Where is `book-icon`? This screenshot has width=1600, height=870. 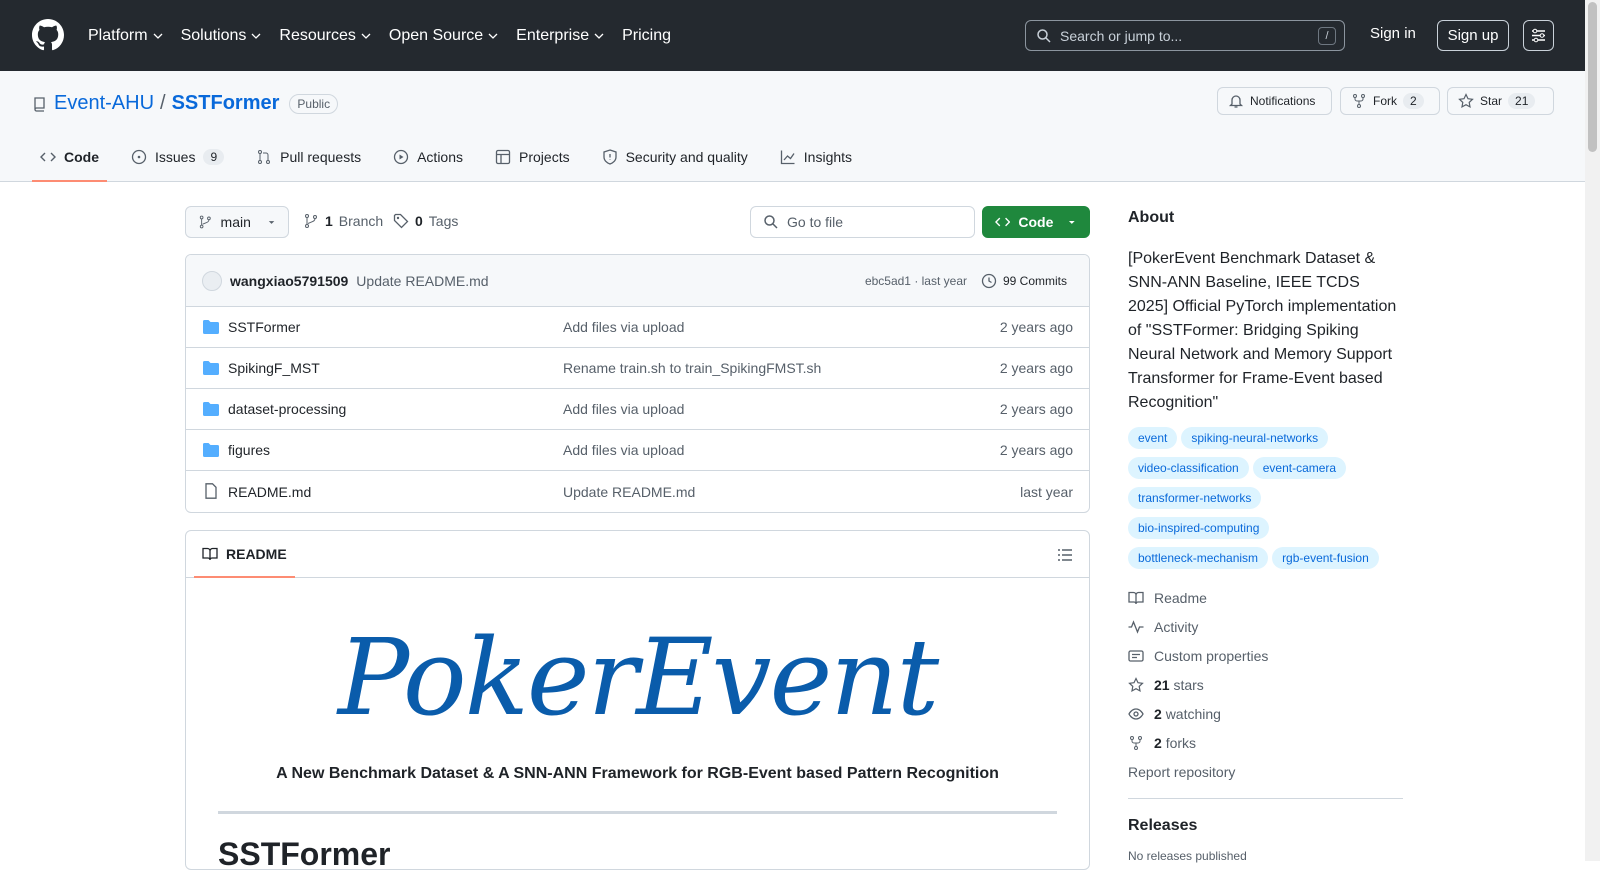
book-icon is located at coordinates (1136, 597).